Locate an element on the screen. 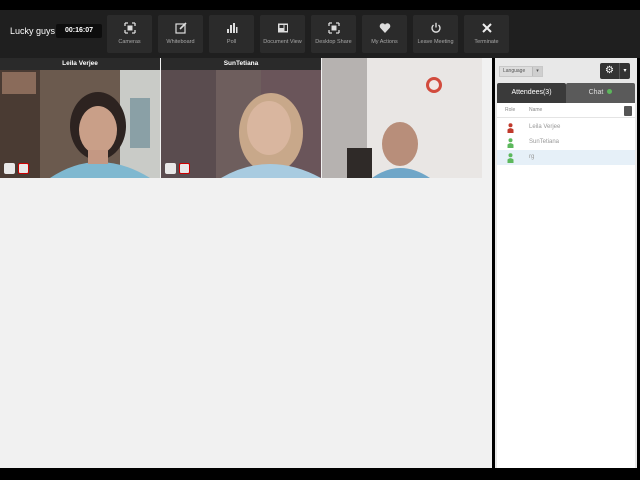 Image resolution: width=640 pixels, height=480 pixels. terminate-button: Terminate is located at coordinates (486, 34).